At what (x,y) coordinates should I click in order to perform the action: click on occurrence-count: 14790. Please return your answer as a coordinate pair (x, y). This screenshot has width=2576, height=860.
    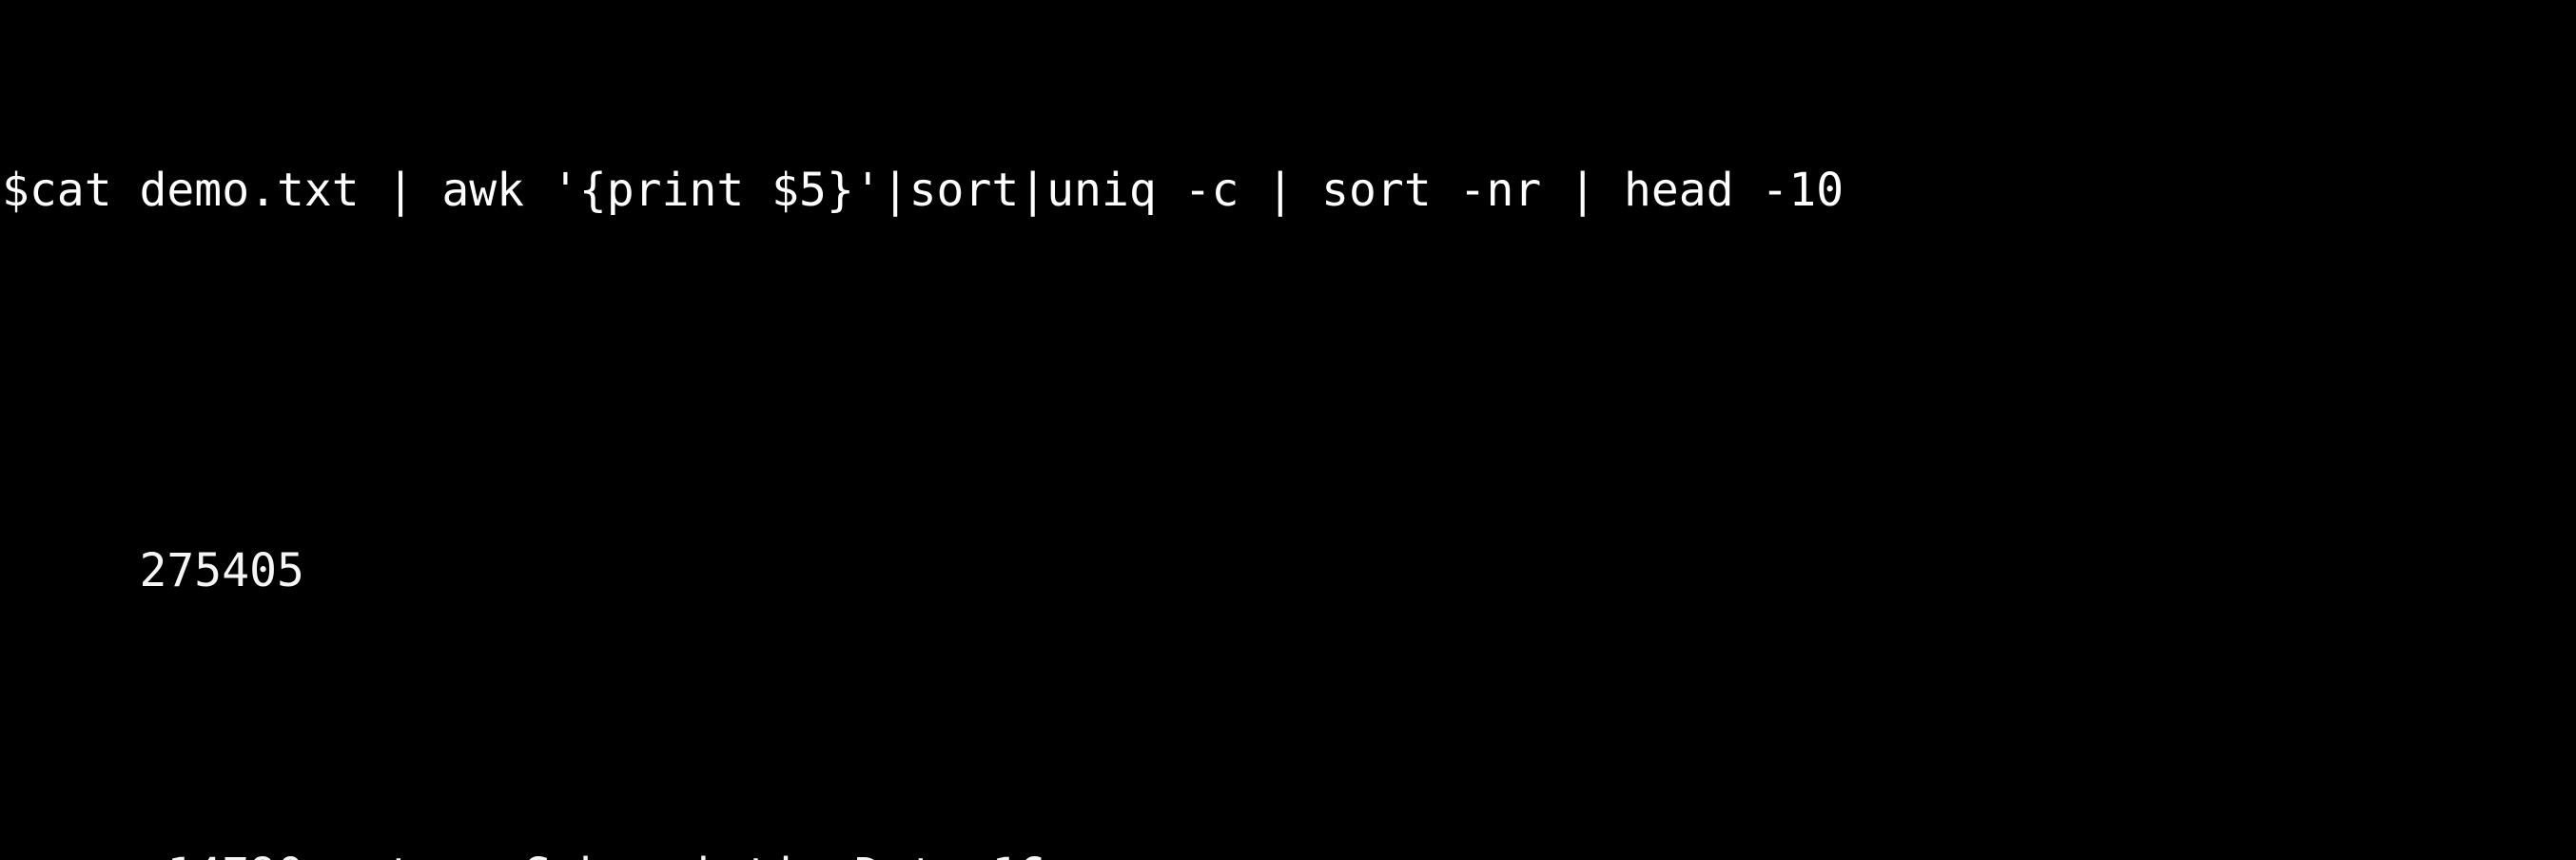
    Looking at the image, I should click on (222, 854).